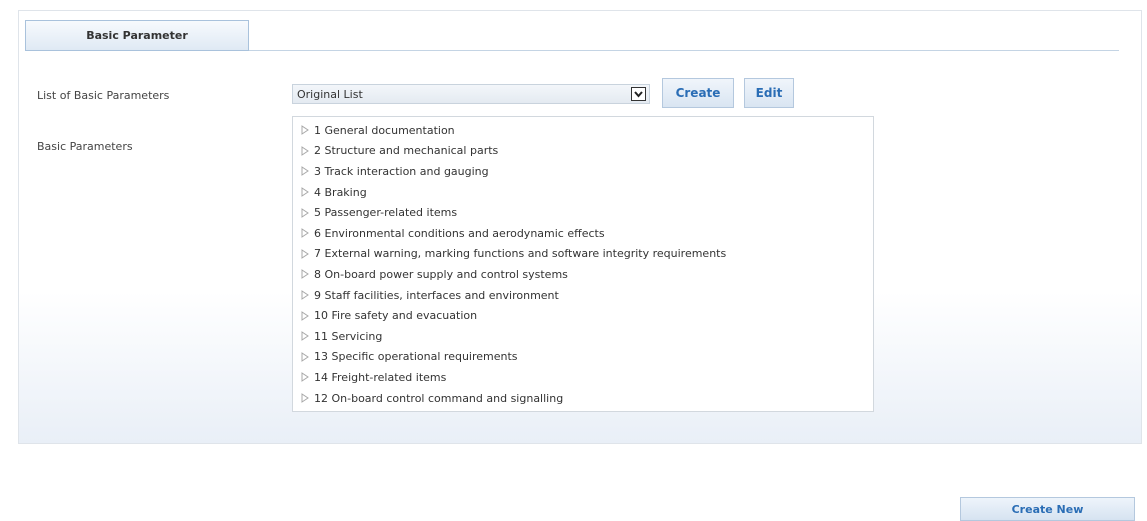 The image size is (1147, 521). What do you see at coordinates (384, 130) in the screenshot?
I see `tree-item-label: 1 General documentation` at bounding box center [384, 130].